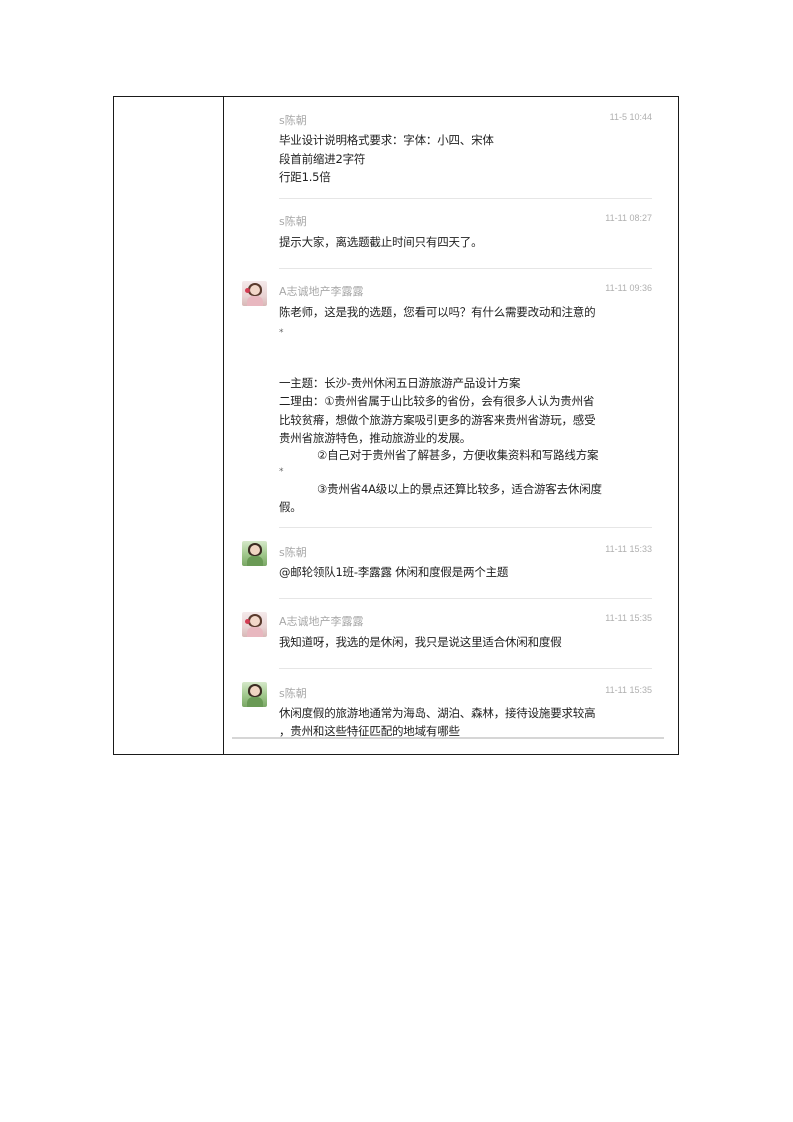 The height and width of the screenshot is (1122, 793). What do you see at coordinates (437, 312) in the screenshot?
I see `message-line: 陈老师，这是我的选题，您看可以吗？有什么需要改动和注意的` at bounding box center [437, 312].